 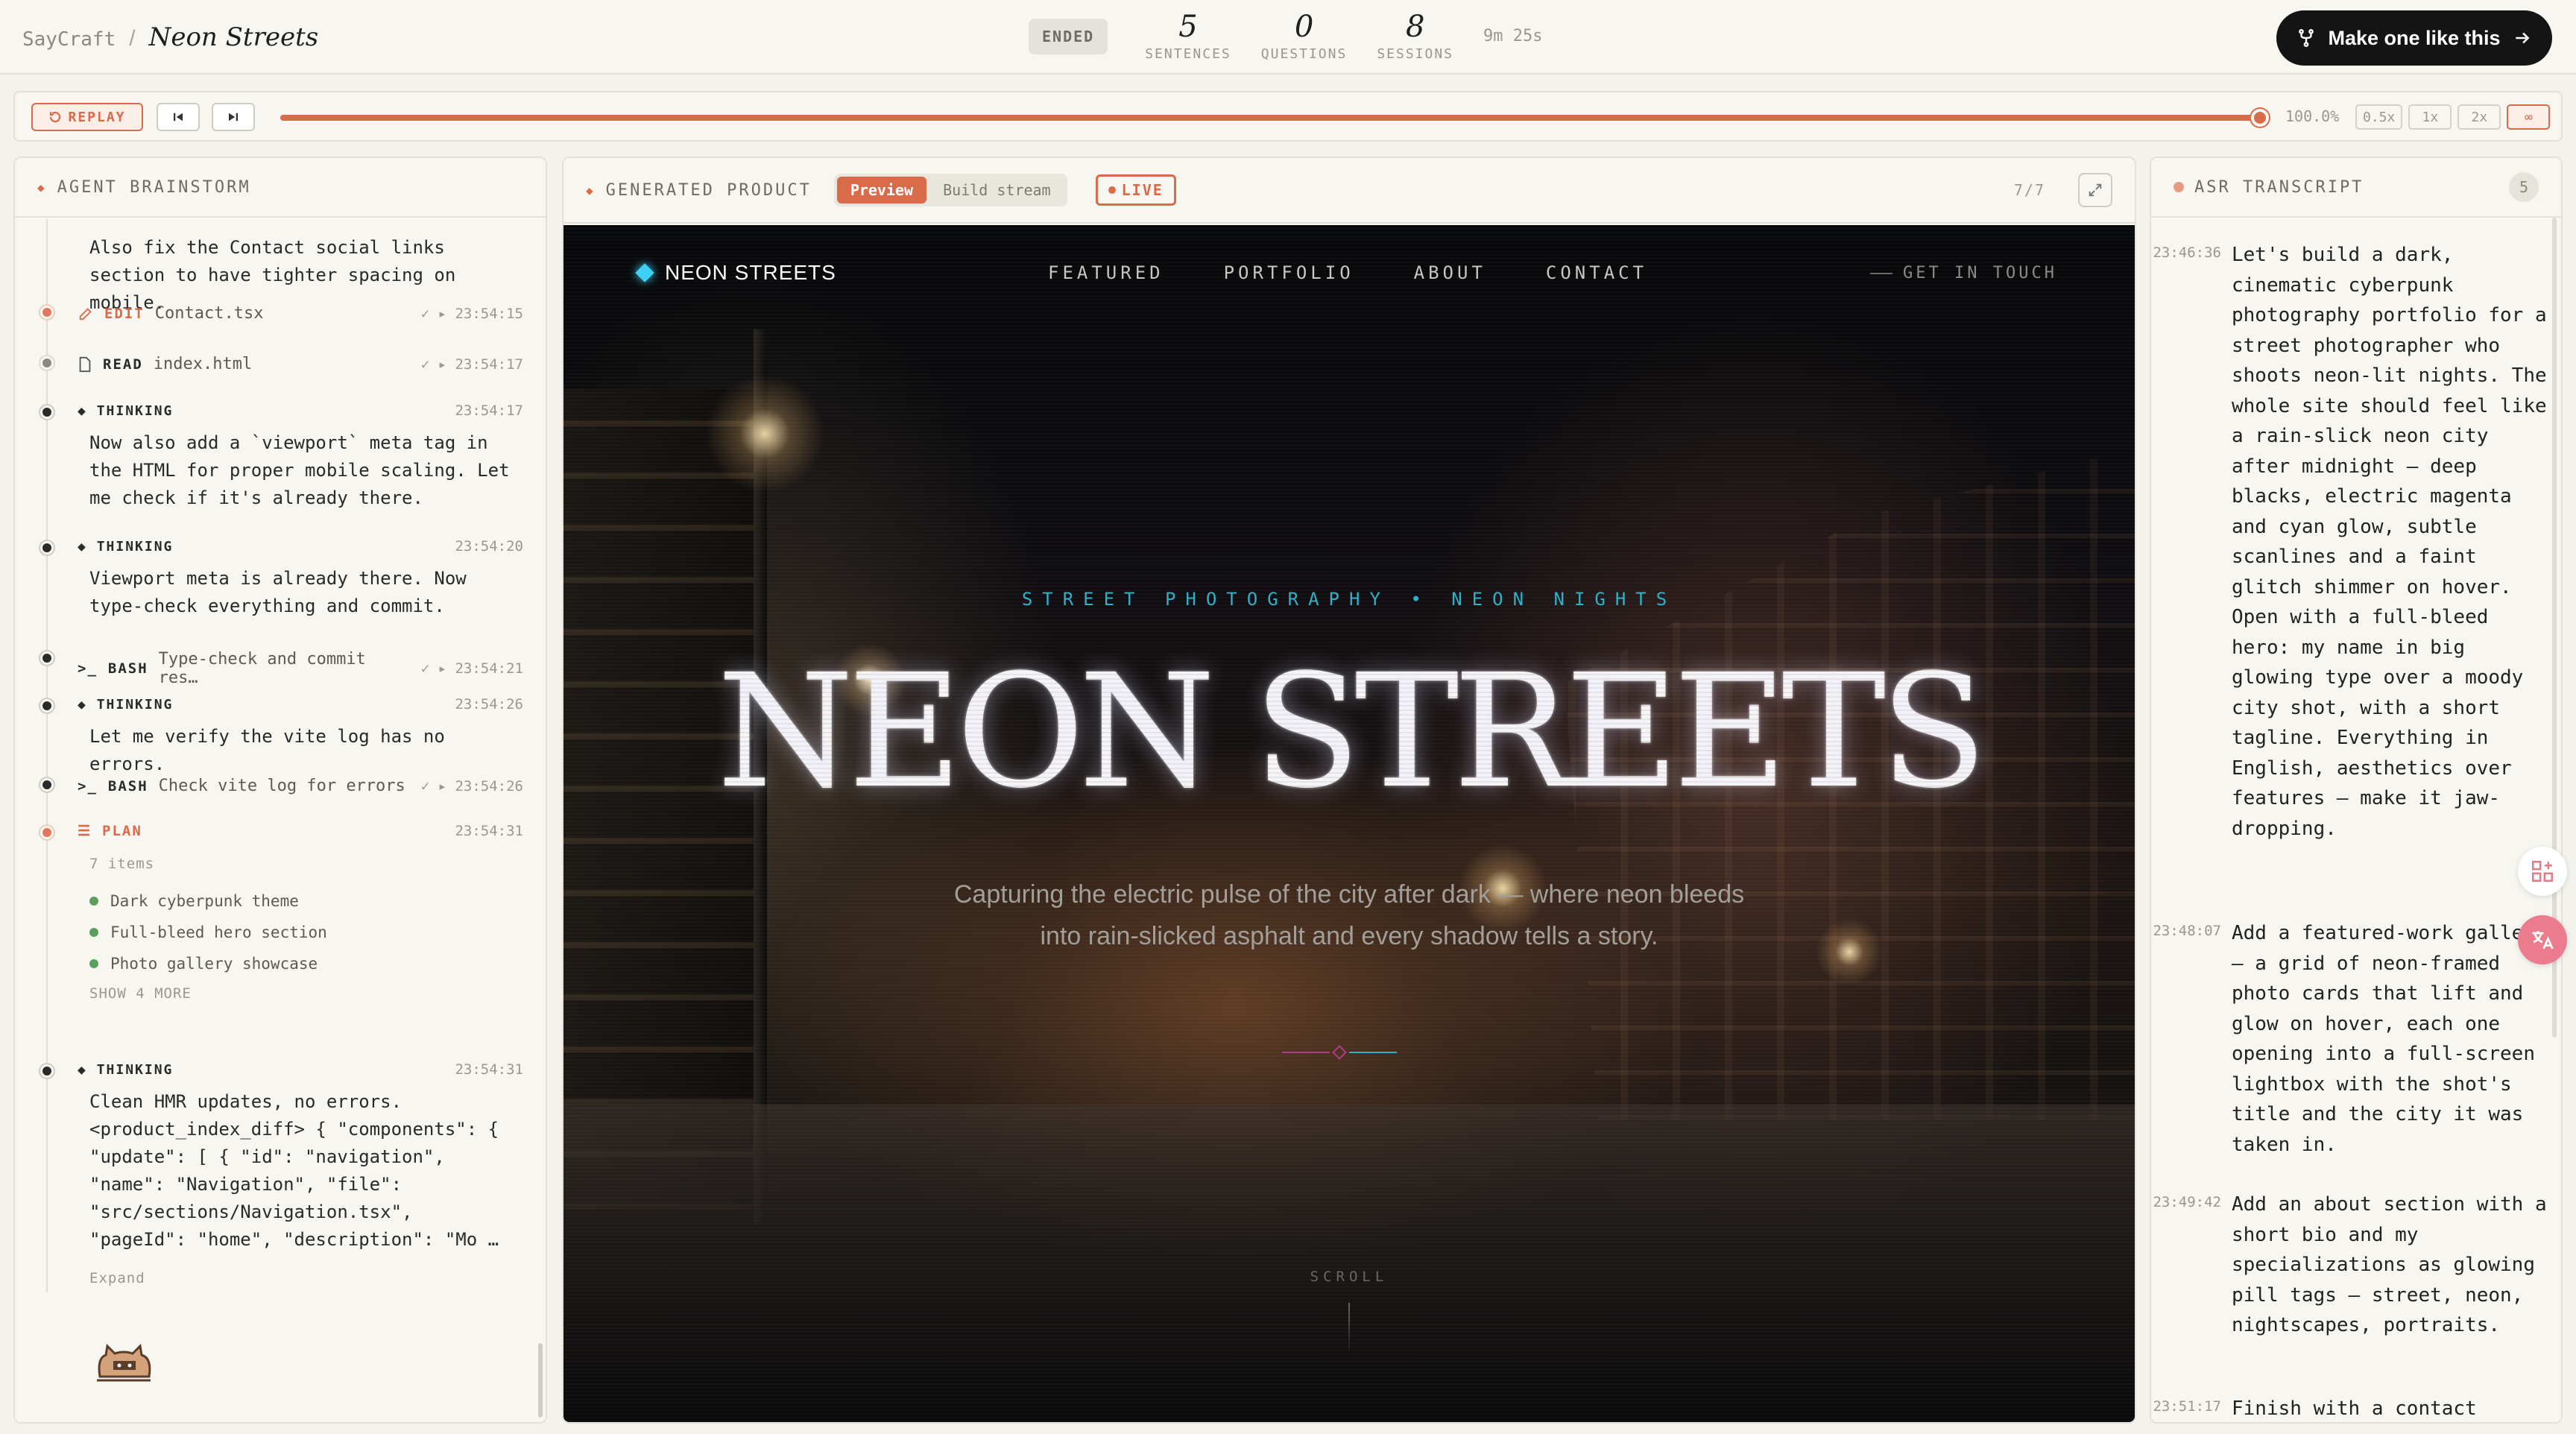 I want to click on cta-label: Make one like this, so click(x=2414, y=37).